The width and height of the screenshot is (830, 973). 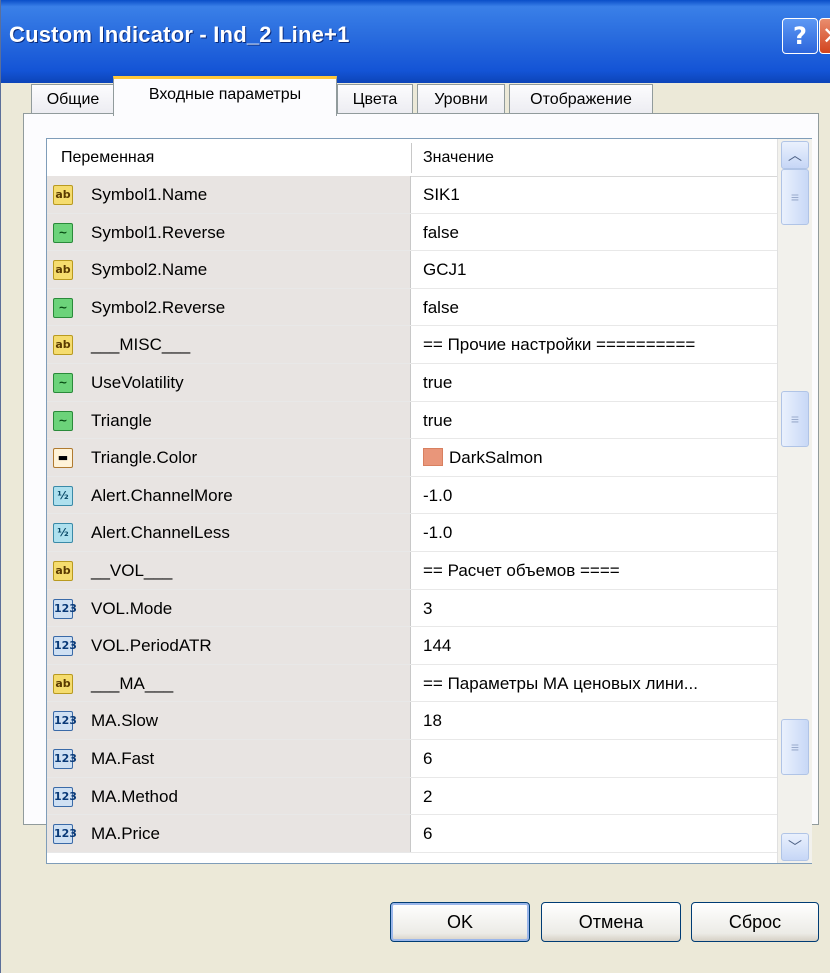 What do you see at coordinates (229, 194) in the screenshot?
I see `variable-cell: ab Symbol1.Name` at bounding box center [229, 194].